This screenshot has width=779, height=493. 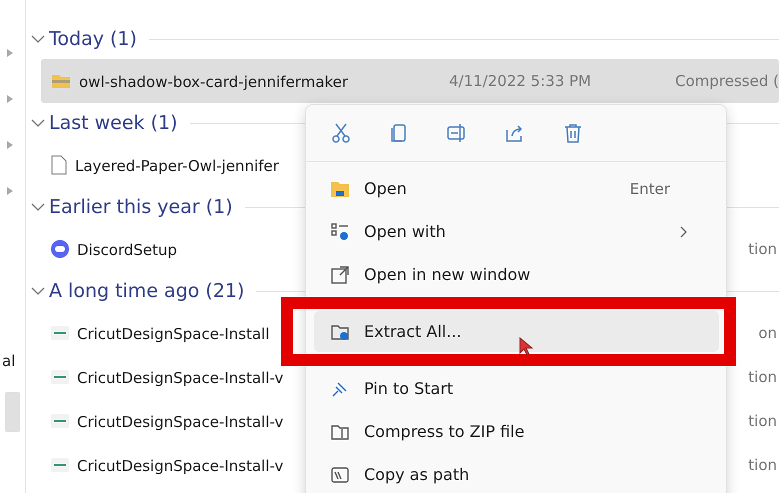 I want to click on group-header: A long time ago (21), so click(x=146, y=291).